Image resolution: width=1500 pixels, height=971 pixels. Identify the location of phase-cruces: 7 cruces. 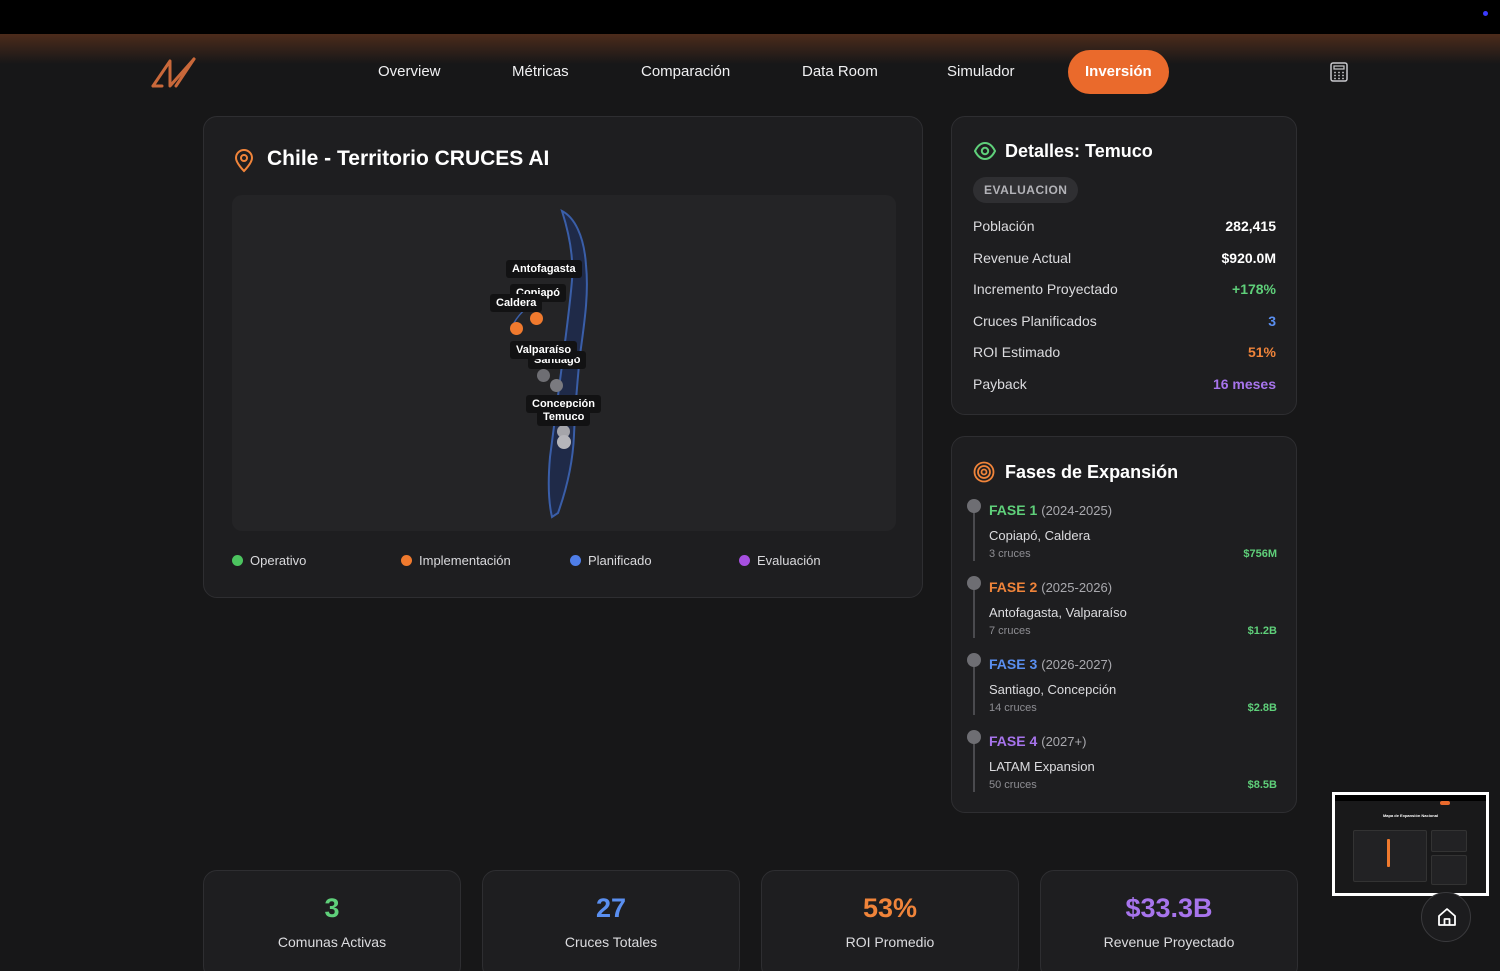
(1010, 631).